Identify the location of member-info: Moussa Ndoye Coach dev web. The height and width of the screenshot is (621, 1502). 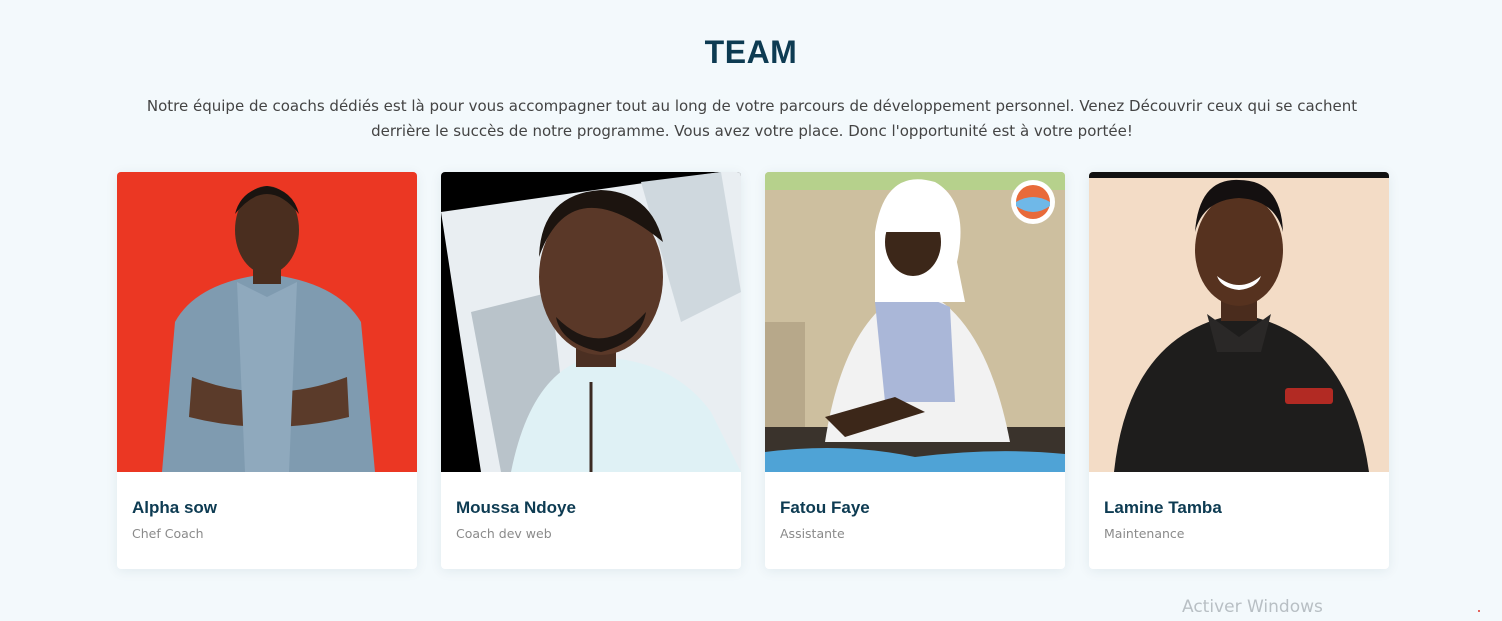
(591, 520).